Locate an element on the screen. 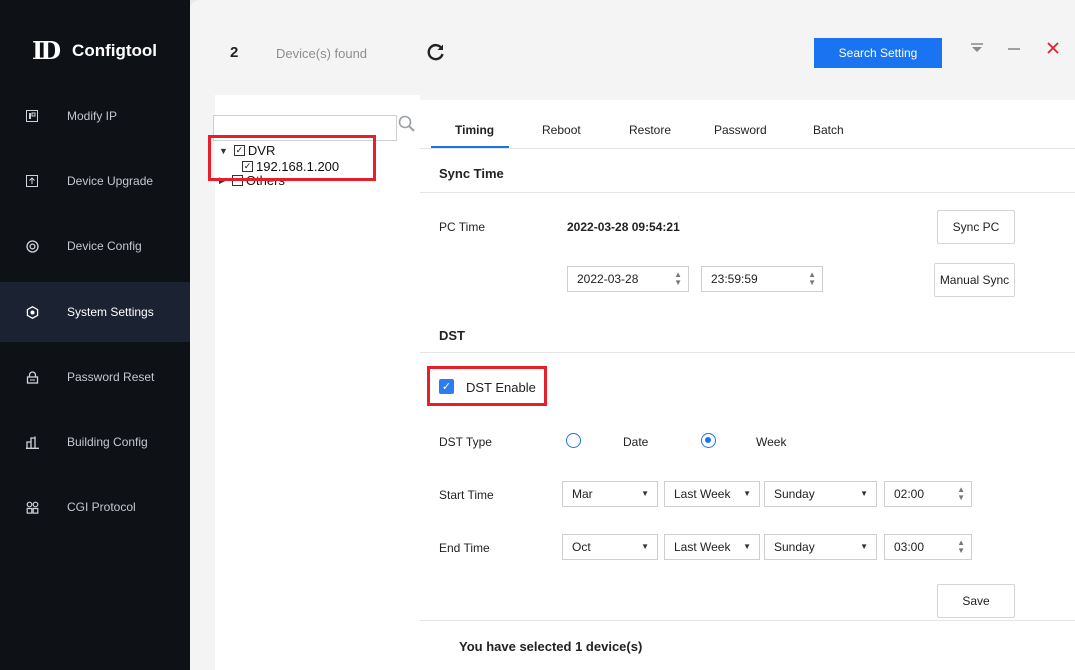 The image size is (1075, 670). sidebar-item-password-reset: Password Reset is located at coordinates (95, 377).